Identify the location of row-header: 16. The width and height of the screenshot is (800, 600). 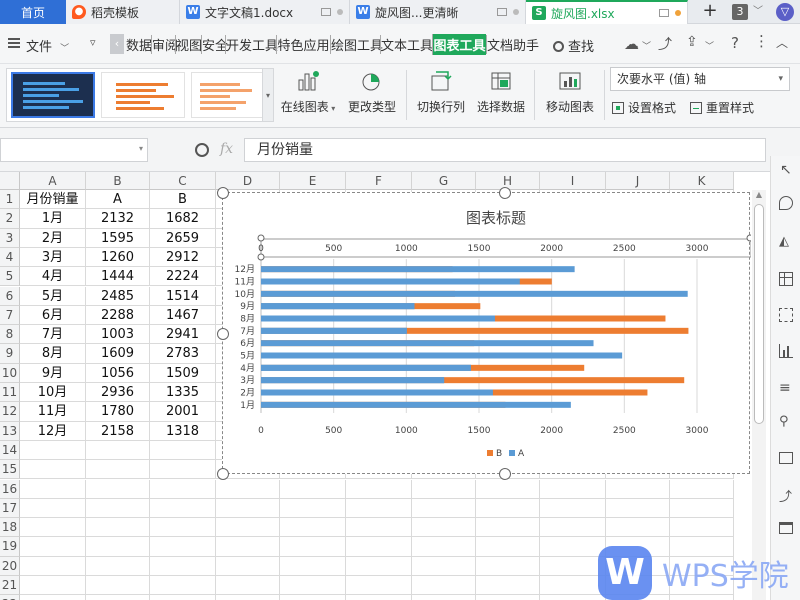
(10, 489).